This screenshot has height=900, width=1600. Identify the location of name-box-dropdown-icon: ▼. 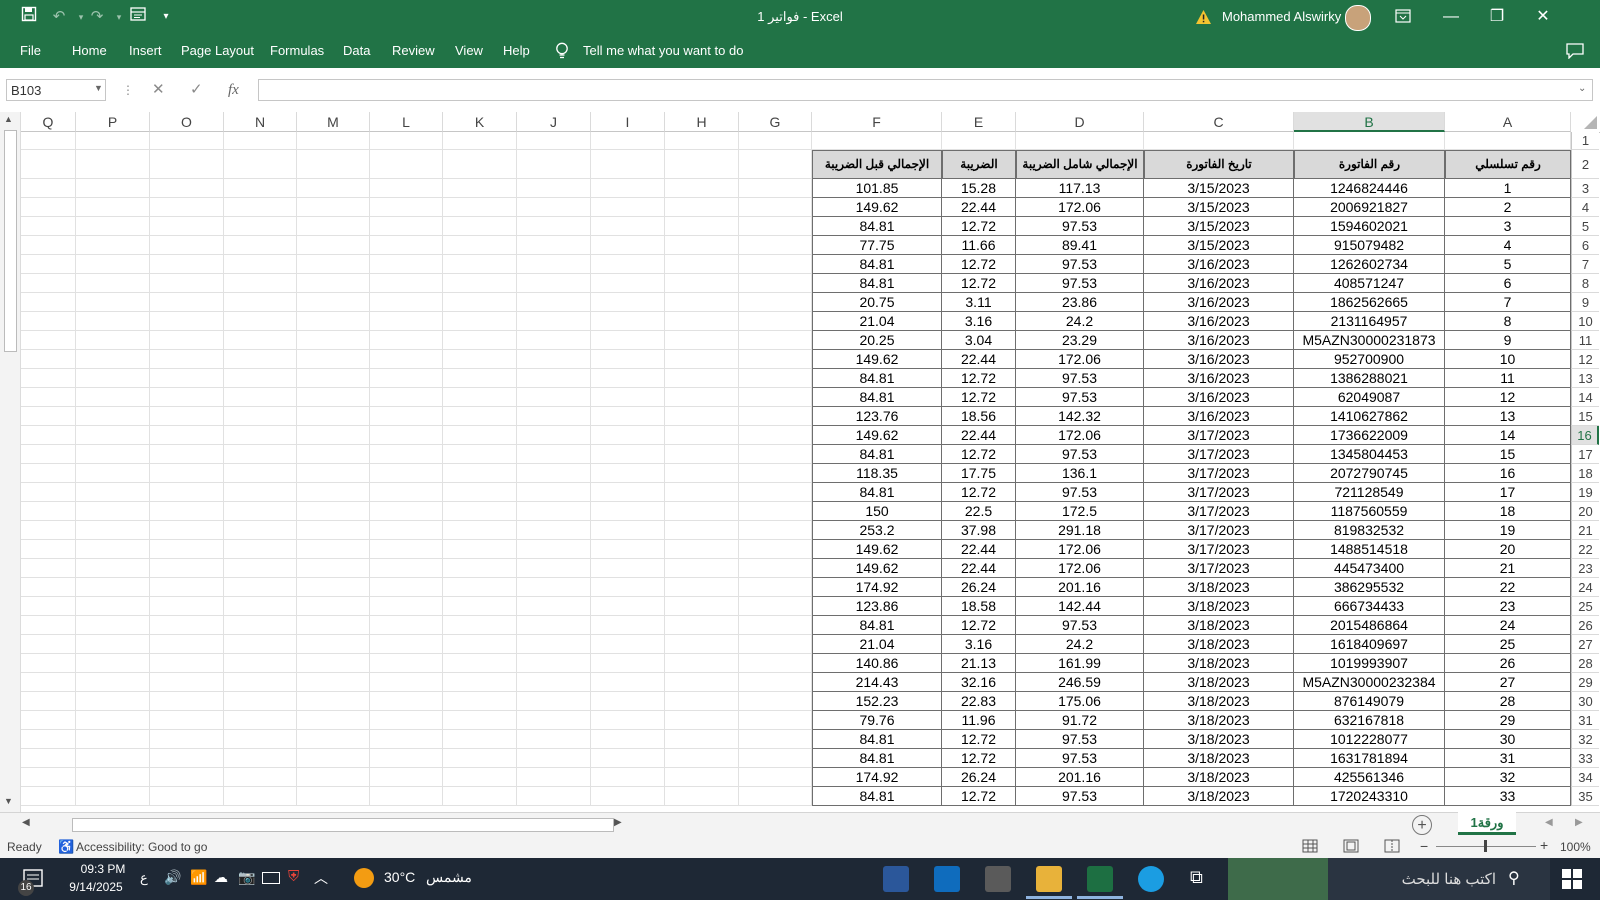
(98, 88).